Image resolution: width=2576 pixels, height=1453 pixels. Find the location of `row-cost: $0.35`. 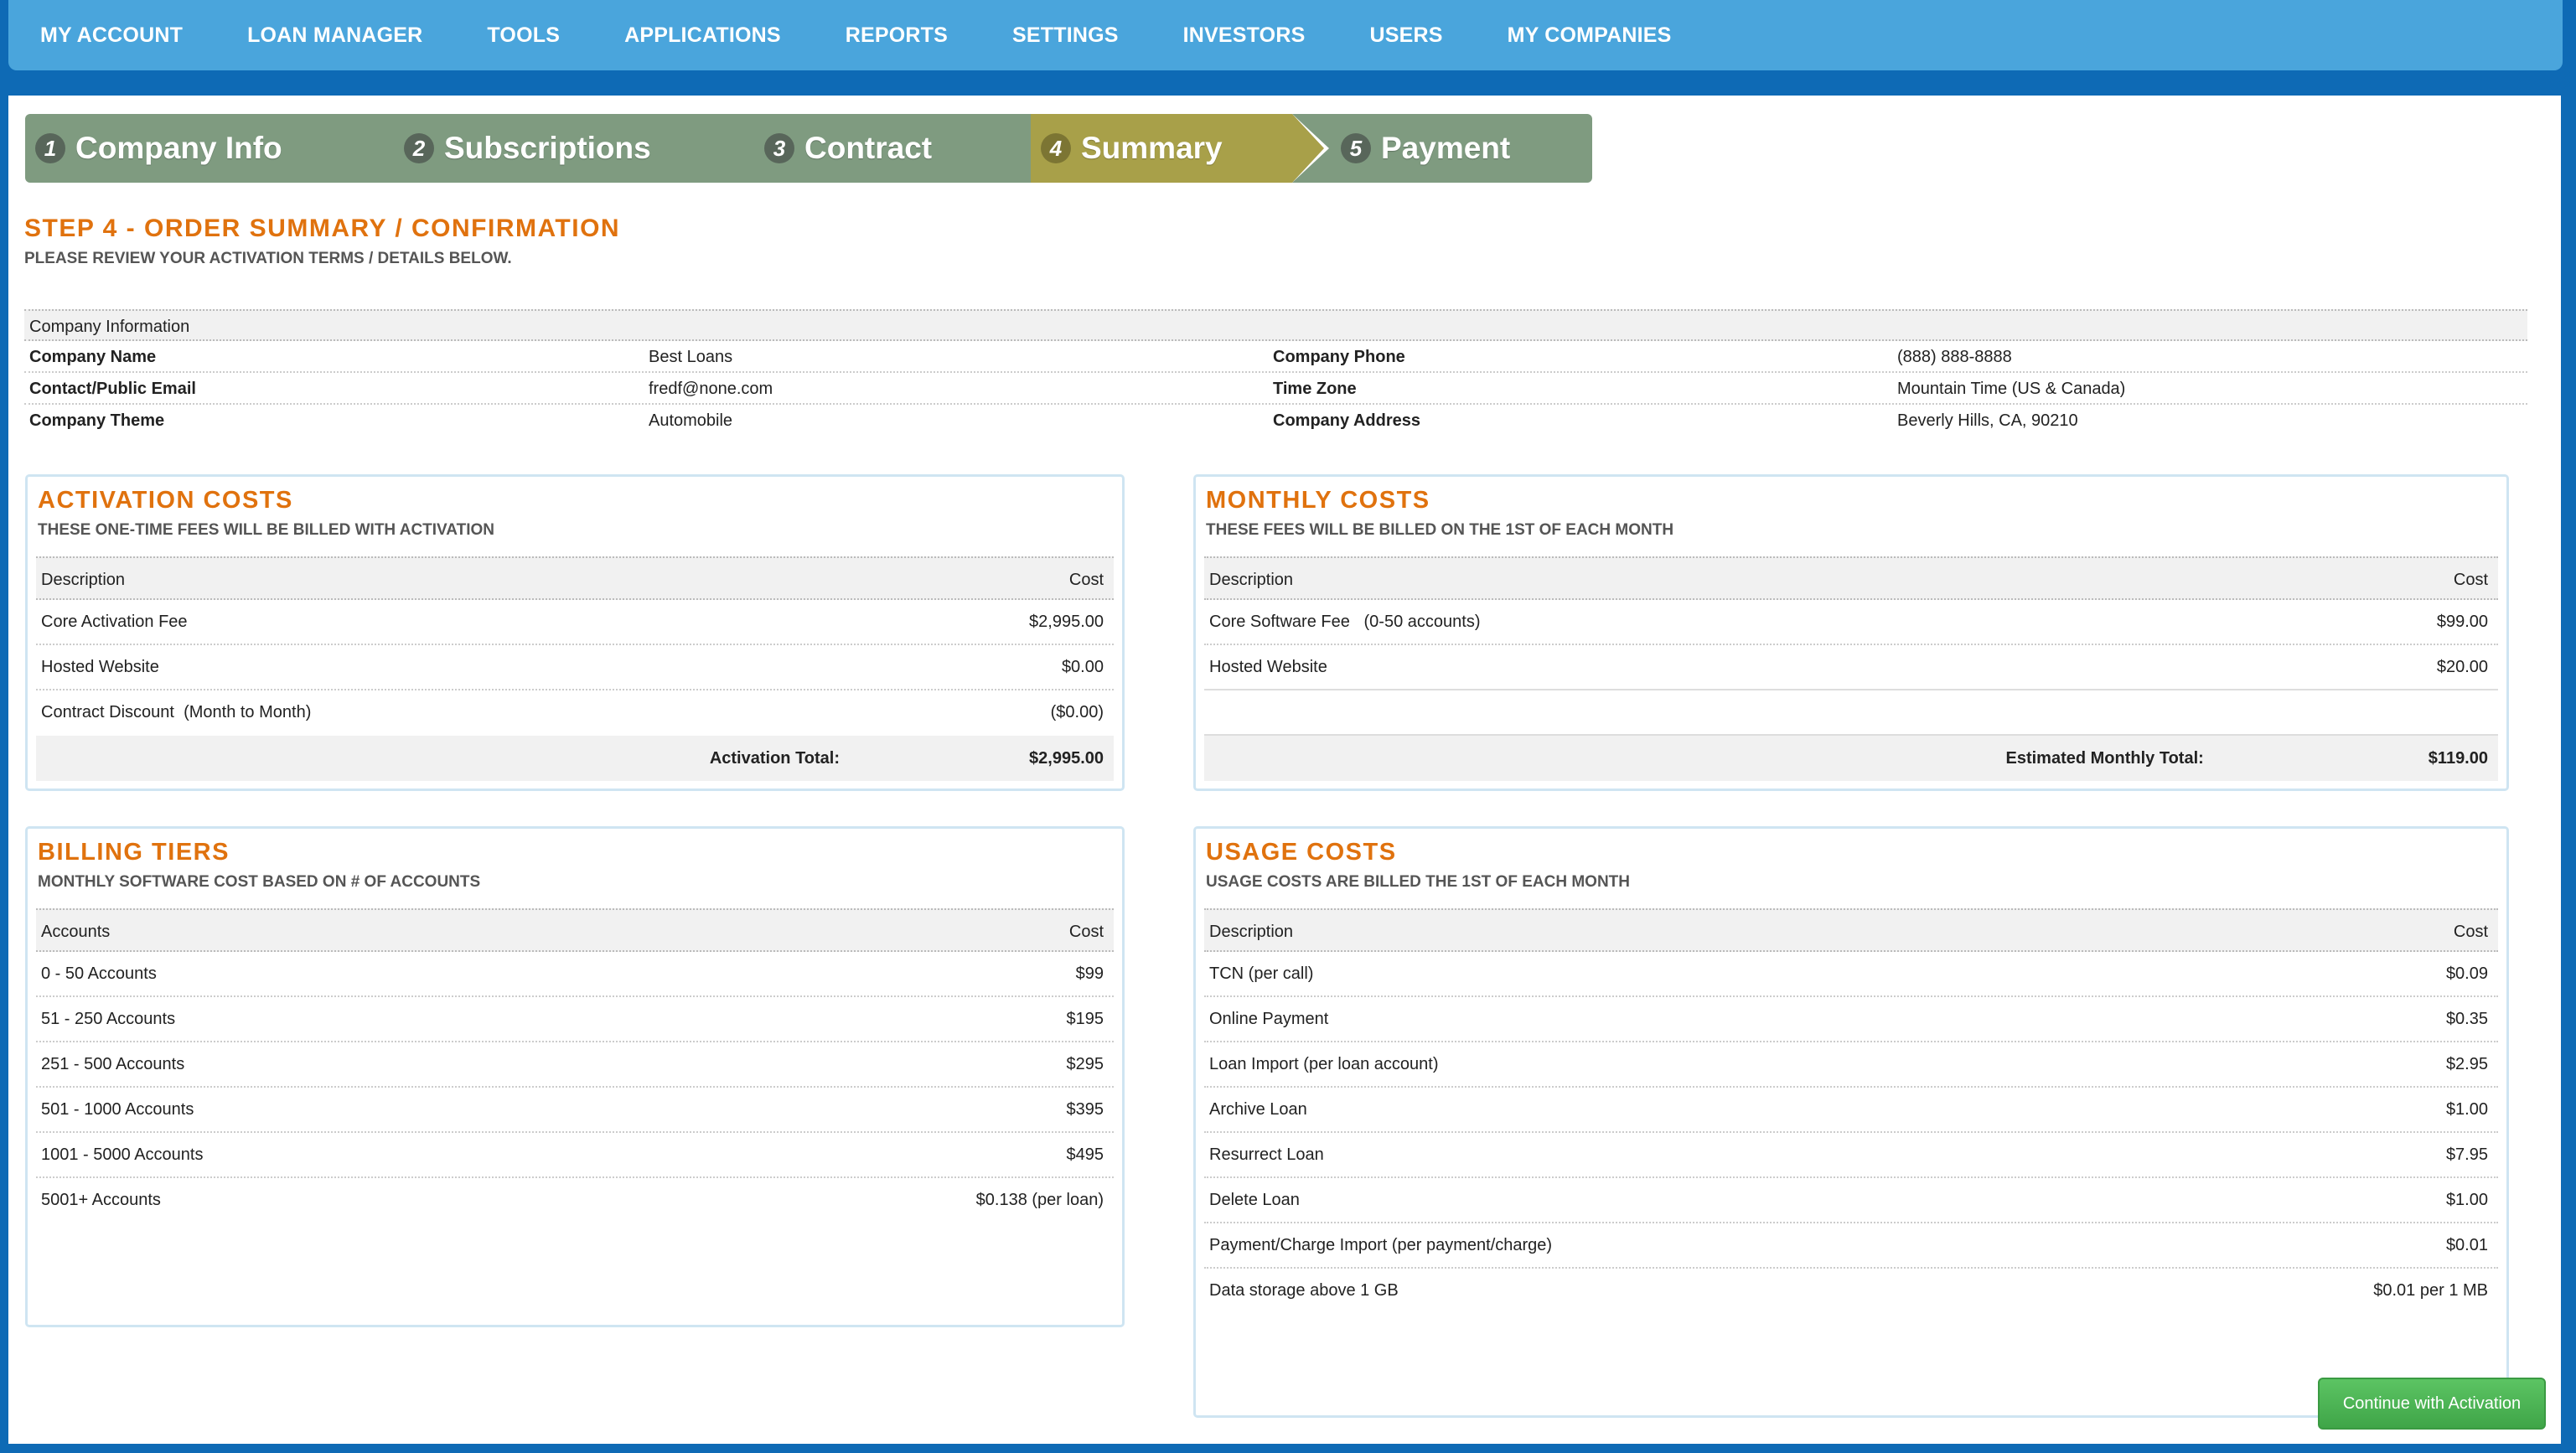

row-cost: $0.35 is located at coordinates (2466, 1019).